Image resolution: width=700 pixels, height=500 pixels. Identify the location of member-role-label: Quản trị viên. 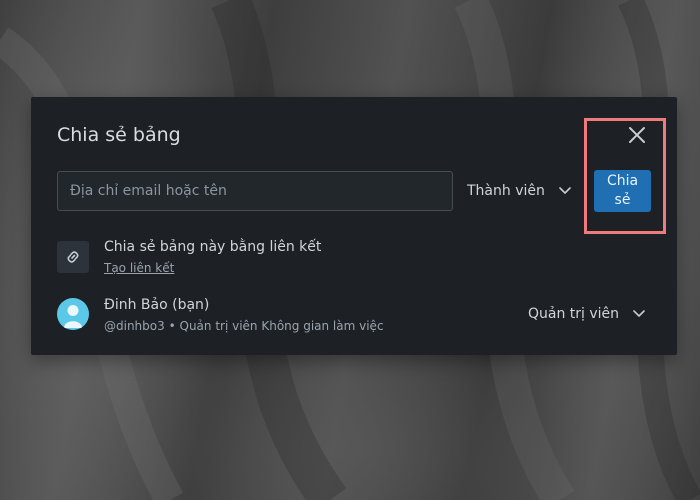
(574, 314).